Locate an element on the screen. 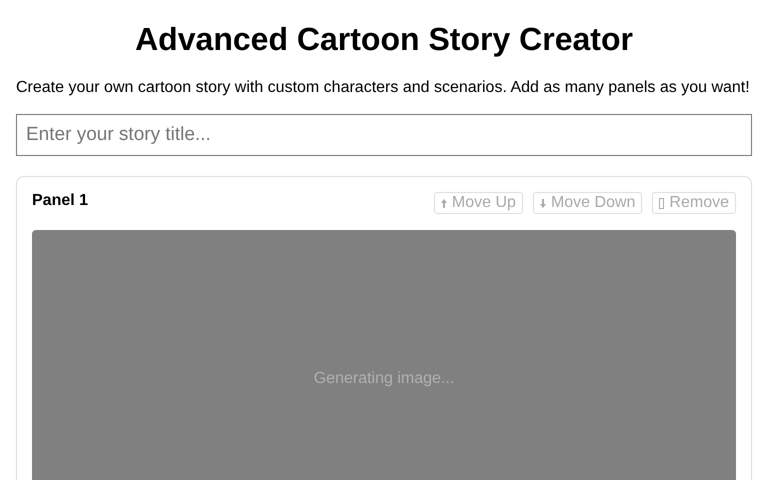 Image resolution: width=768 pixels, height=480 pixels. page-title: Advanced Cartoon Story Creator is located at coordinates (384, 39).